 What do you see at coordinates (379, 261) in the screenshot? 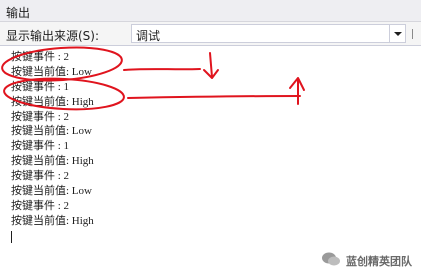
I see `watermark-text: 蓝创精英团队` at bounding box center [379, 261].